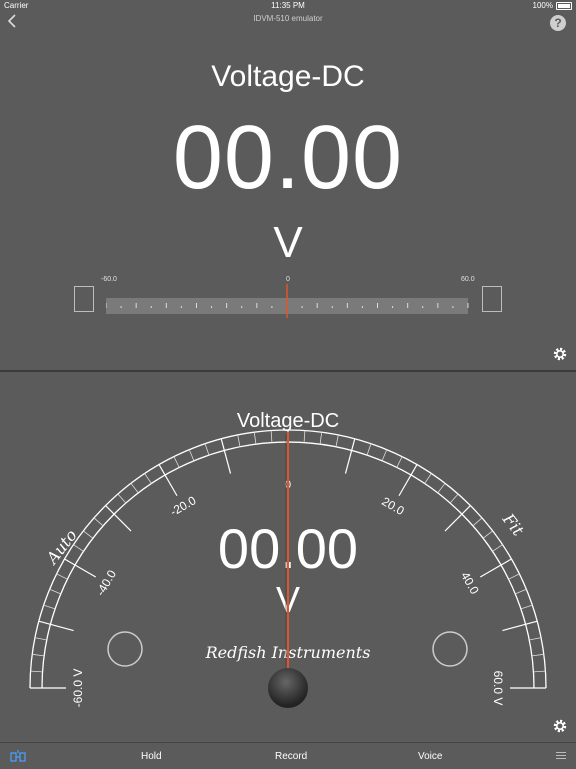  I want to click on top-reading: 00.00, so click(288, 158).